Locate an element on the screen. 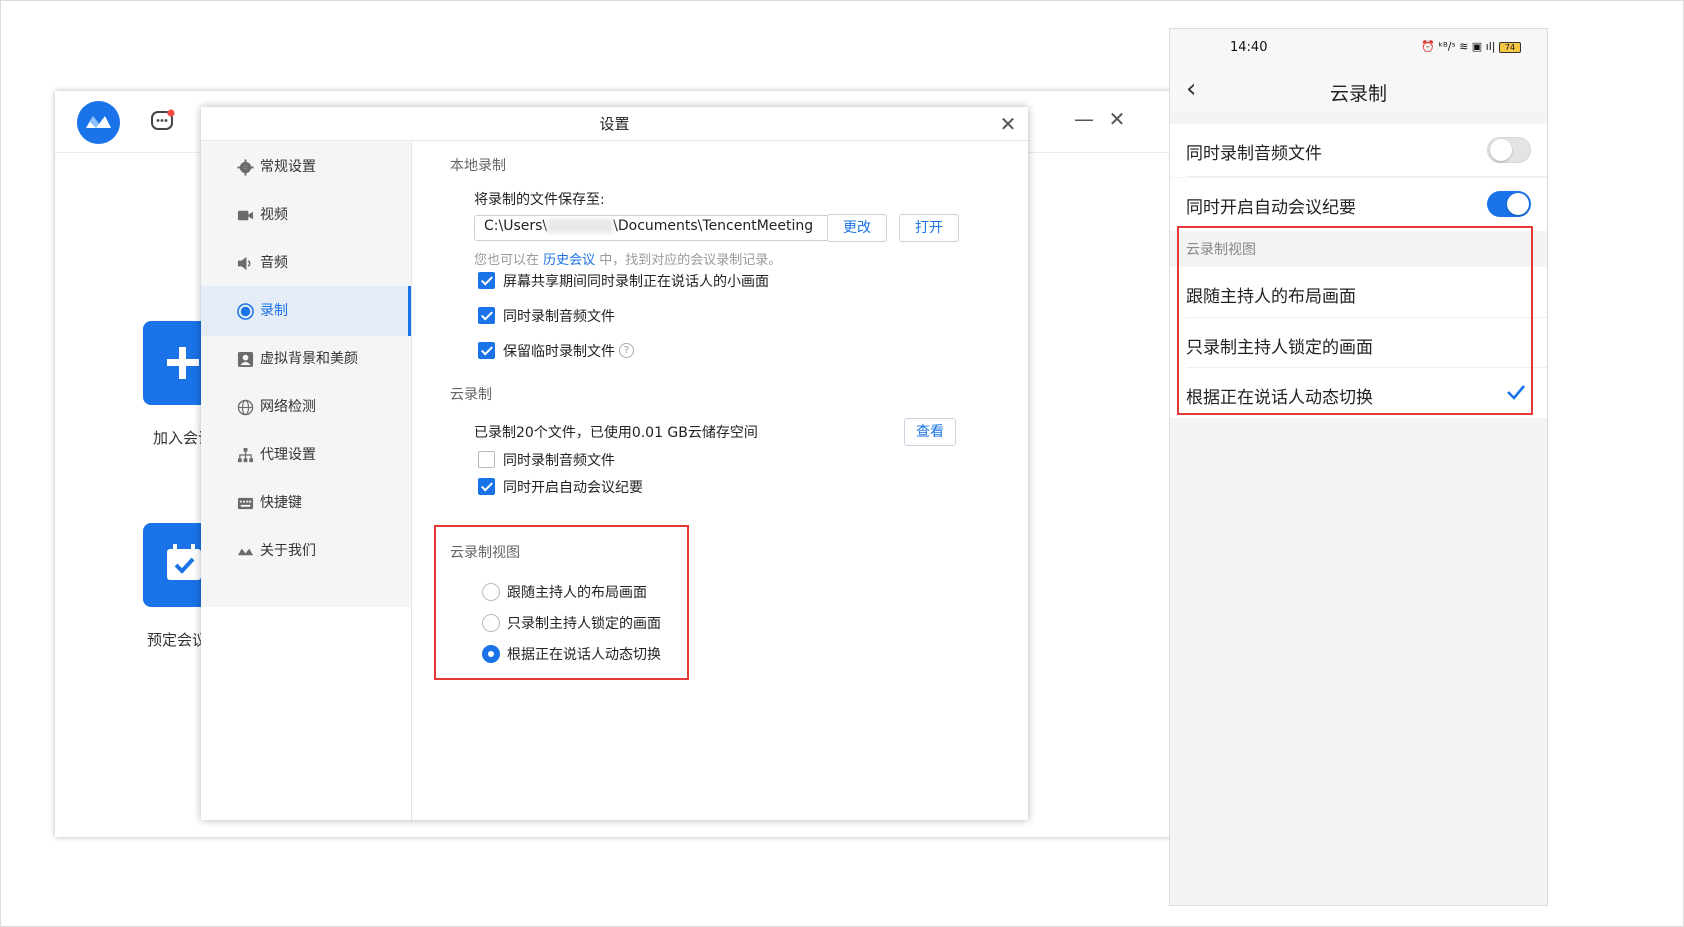 This screenshot has height=927, width=1684. phone-toggle-label: 同时开启自动会议纪要 is located at coordinates (1271, 208).